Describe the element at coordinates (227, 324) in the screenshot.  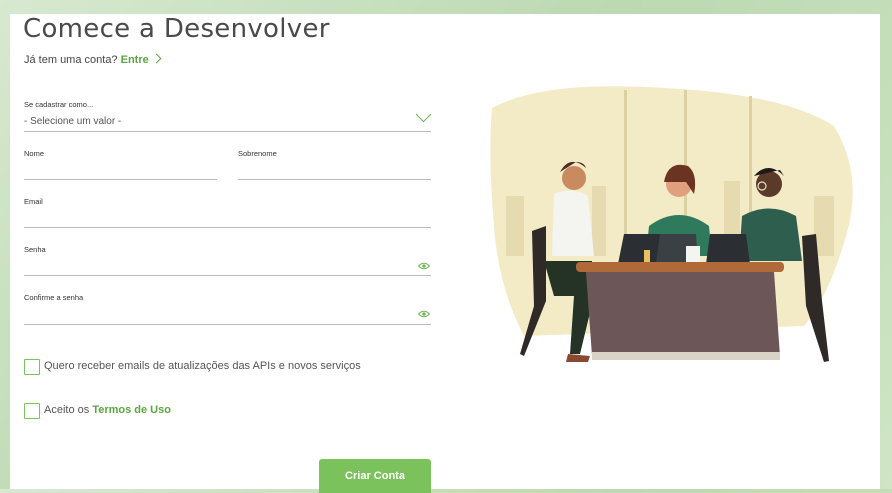
I see `confirm-password-field` at that location.